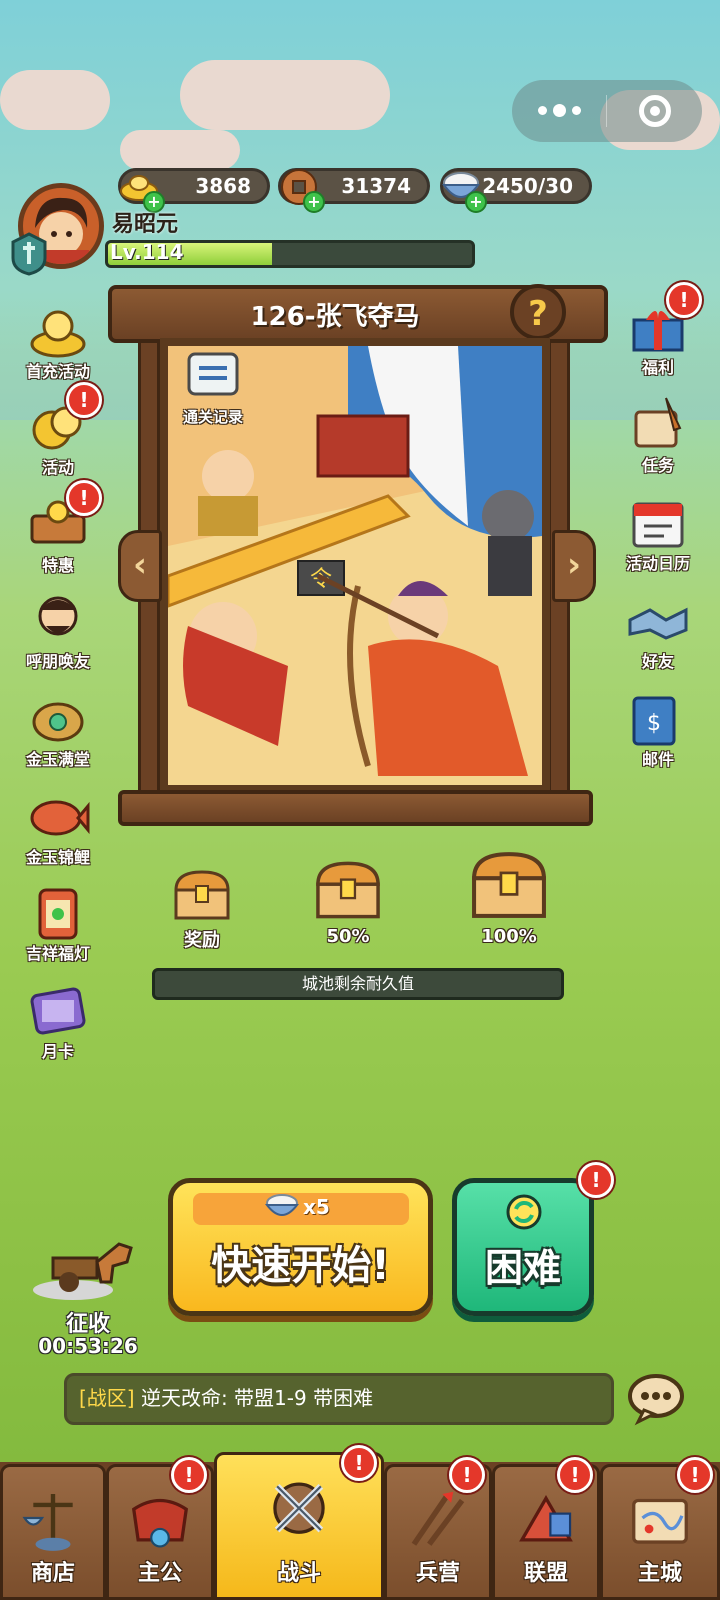 The width and height of the screenshot is (720, 1600). Describe the element at coordinates (160, 1523) in the screenshot. I see `armor-icon` at that location.